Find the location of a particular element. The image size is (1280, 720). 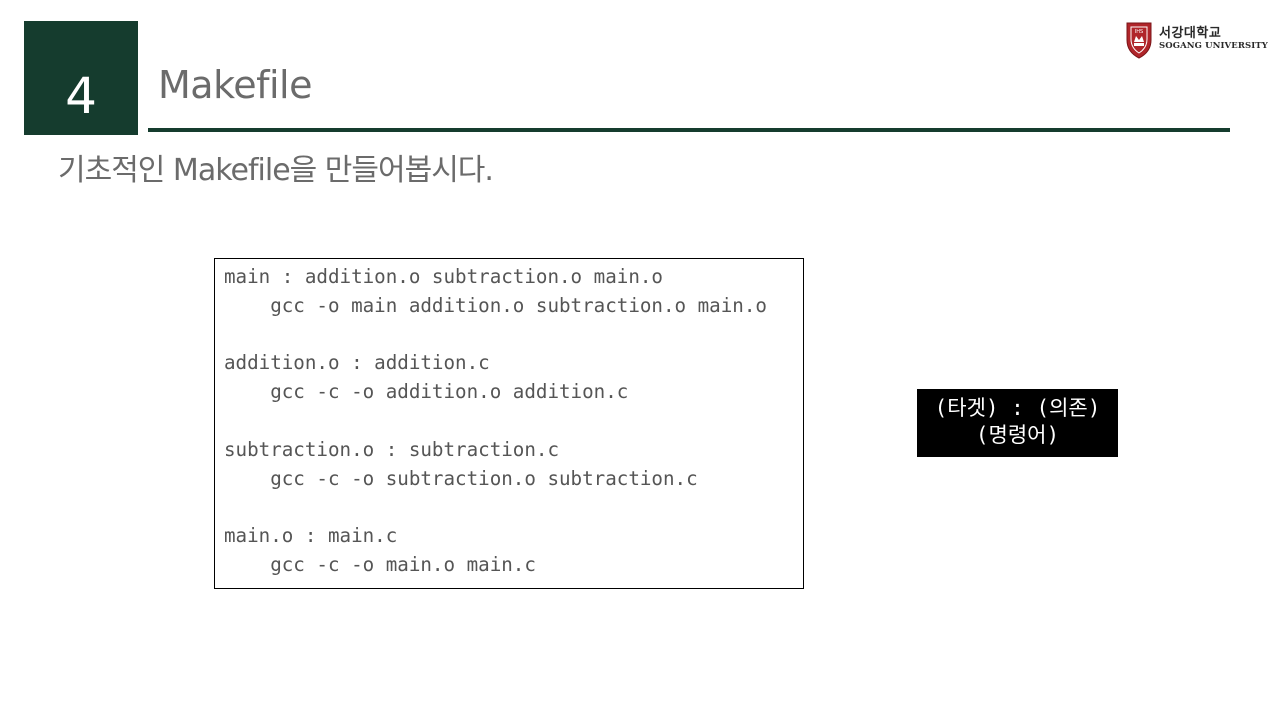

slide-title: Makefile is located at coordinates (235, 85).